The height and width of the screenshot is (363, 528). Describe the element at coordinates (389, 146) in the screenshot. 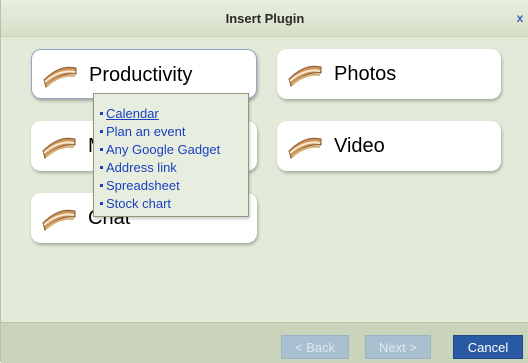

I see `plugin-card-video: Video` at that location.